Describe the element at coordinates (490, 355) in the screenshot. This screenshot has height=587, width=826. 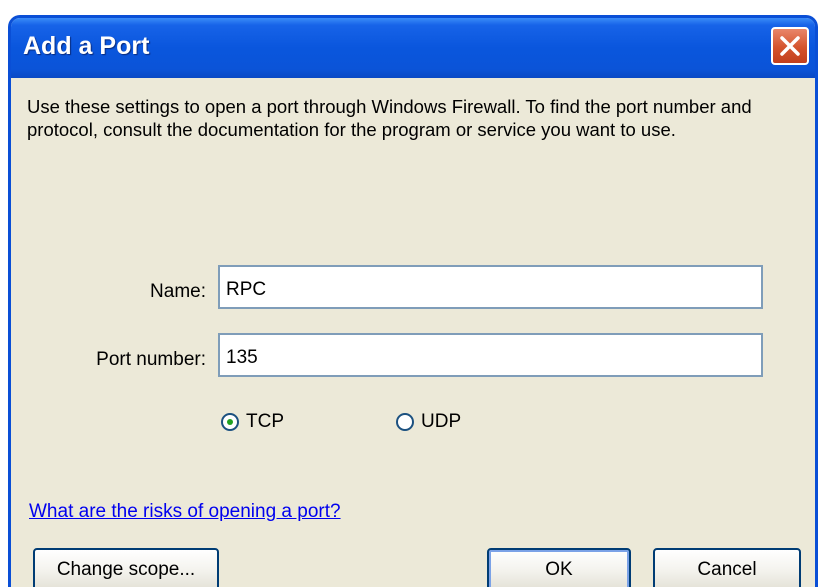
I see `port-number-input` at that location.